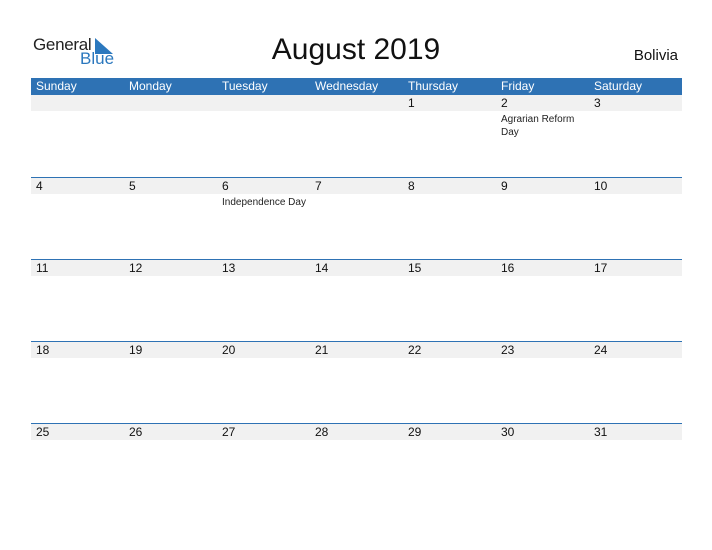  What do you see at coordinates (263, 350) in the screenshot?
I see `day-number: 20` at bounding box center [263, 350].